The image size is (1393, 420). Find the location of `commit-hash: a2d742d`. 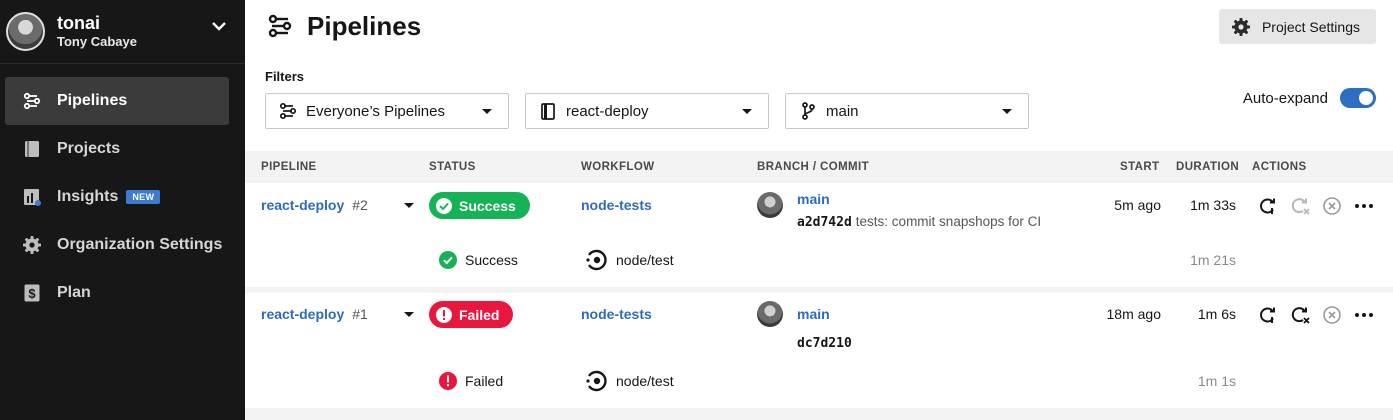

commit-hash: a2d742d is located at coordinates (824, 222).